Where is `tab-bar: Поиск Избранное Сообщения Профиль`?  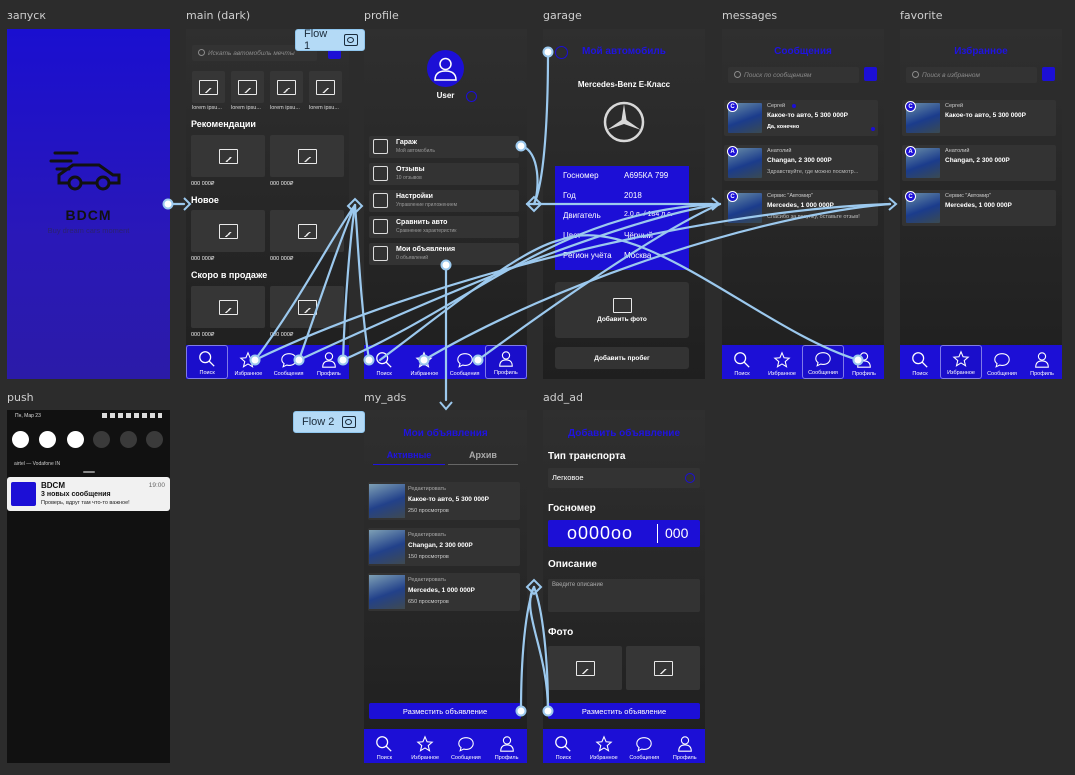 tab-bar: Поиск Избранное Сообщения Профиль is located at coordinates (267, 362).